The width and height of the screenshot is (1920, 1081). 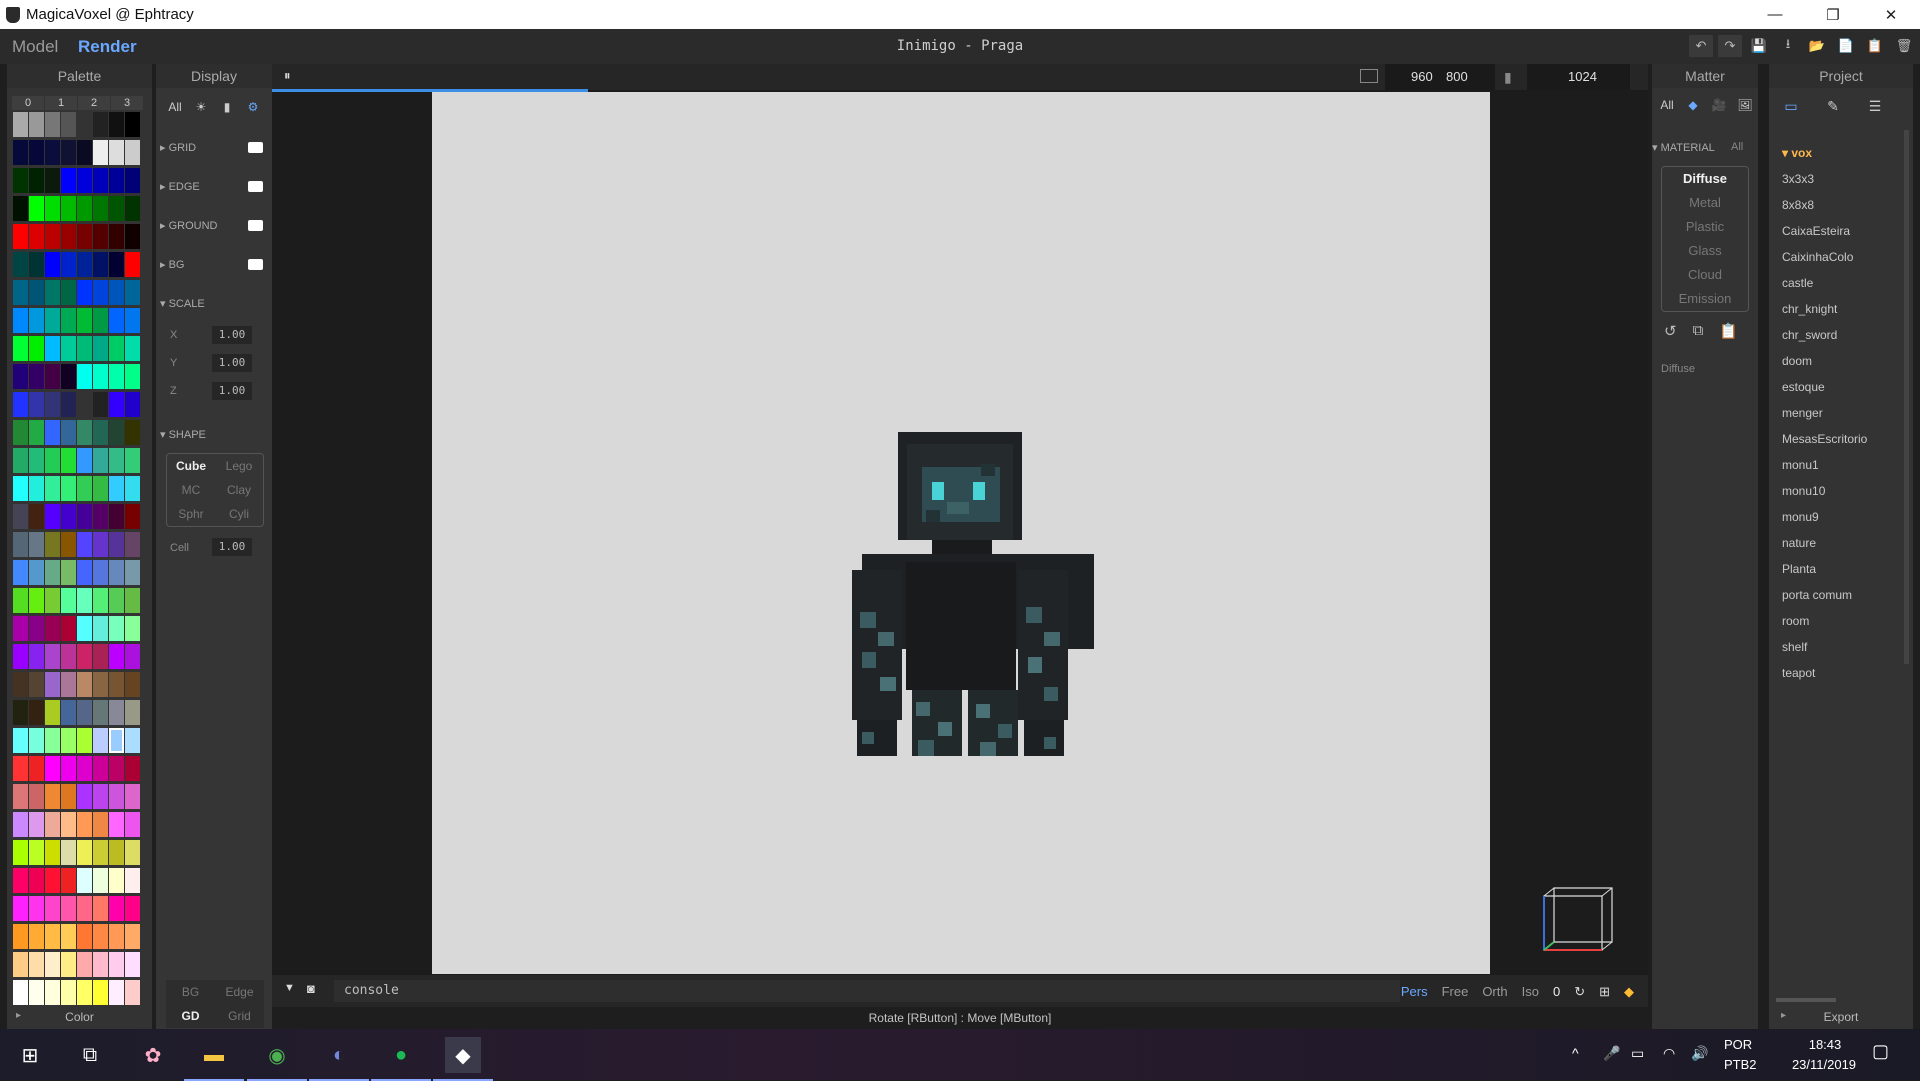 What do you see at coordinates (1775, 14) in the screenshot?
I see `minimize-button: —` at bounding box center [1775, 14].